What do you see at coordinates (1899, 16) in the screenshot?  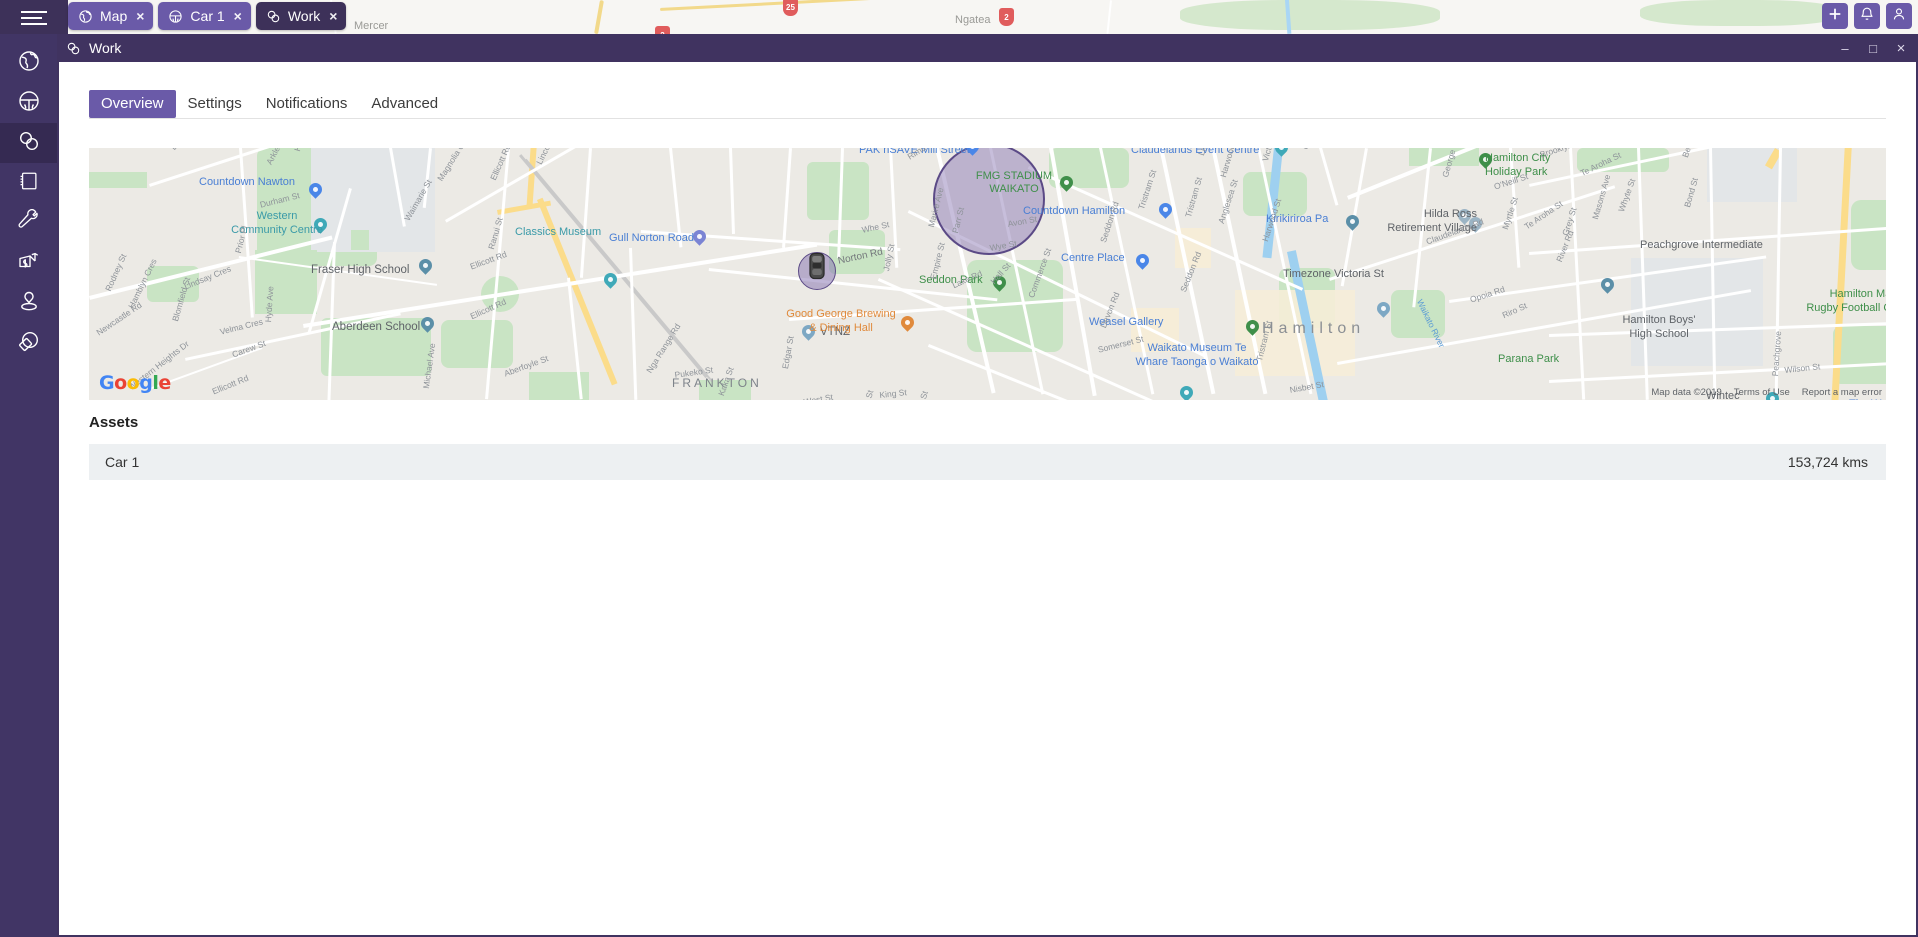 I see `account-button` at bounding box center [1899, 16].